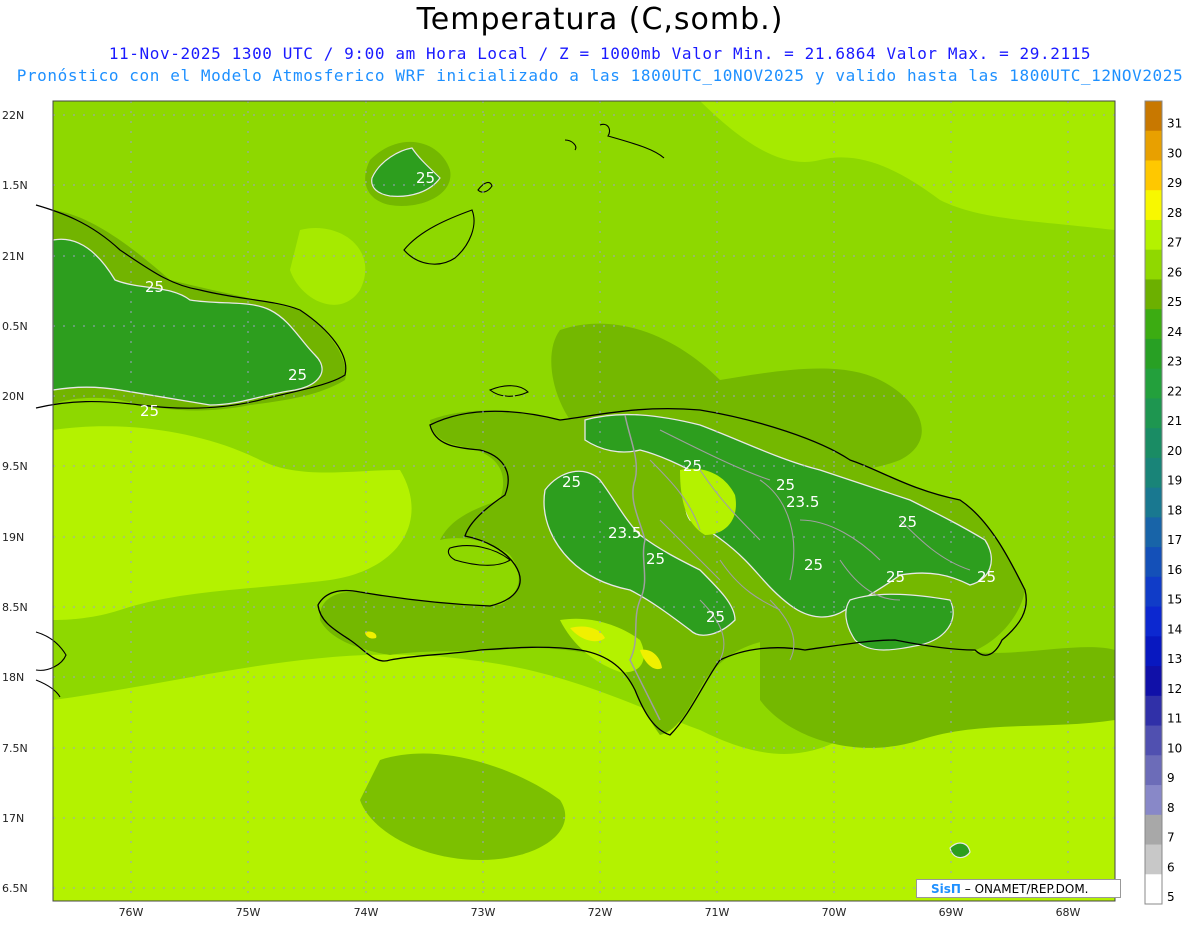 The height and width of the screenshot is (927, 1200). Describe the element at coordinates (13, 256) in the screenshot. I see `lat-label: 21N` at that location.